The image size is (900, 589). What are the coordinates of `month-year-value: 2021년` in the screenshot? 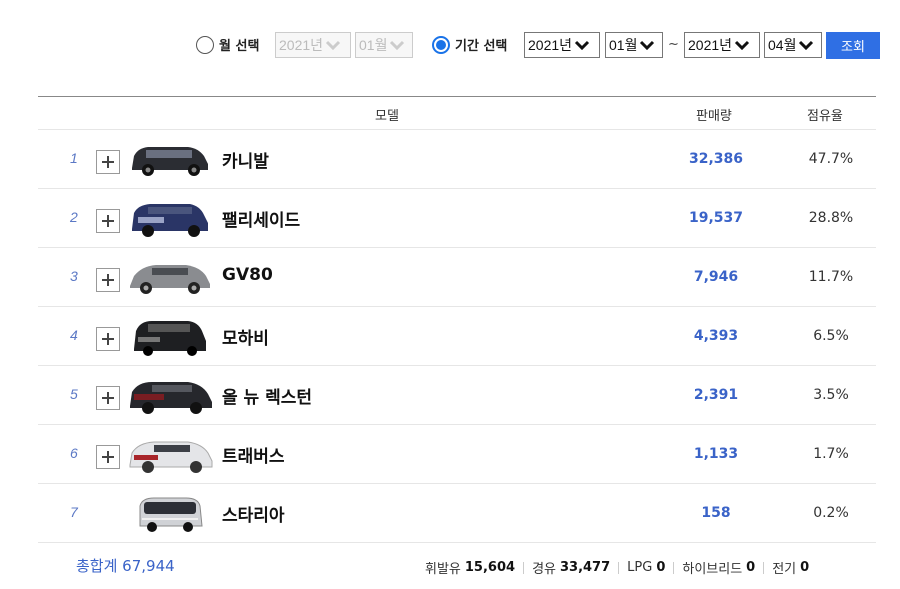 It's located at (301, 45).